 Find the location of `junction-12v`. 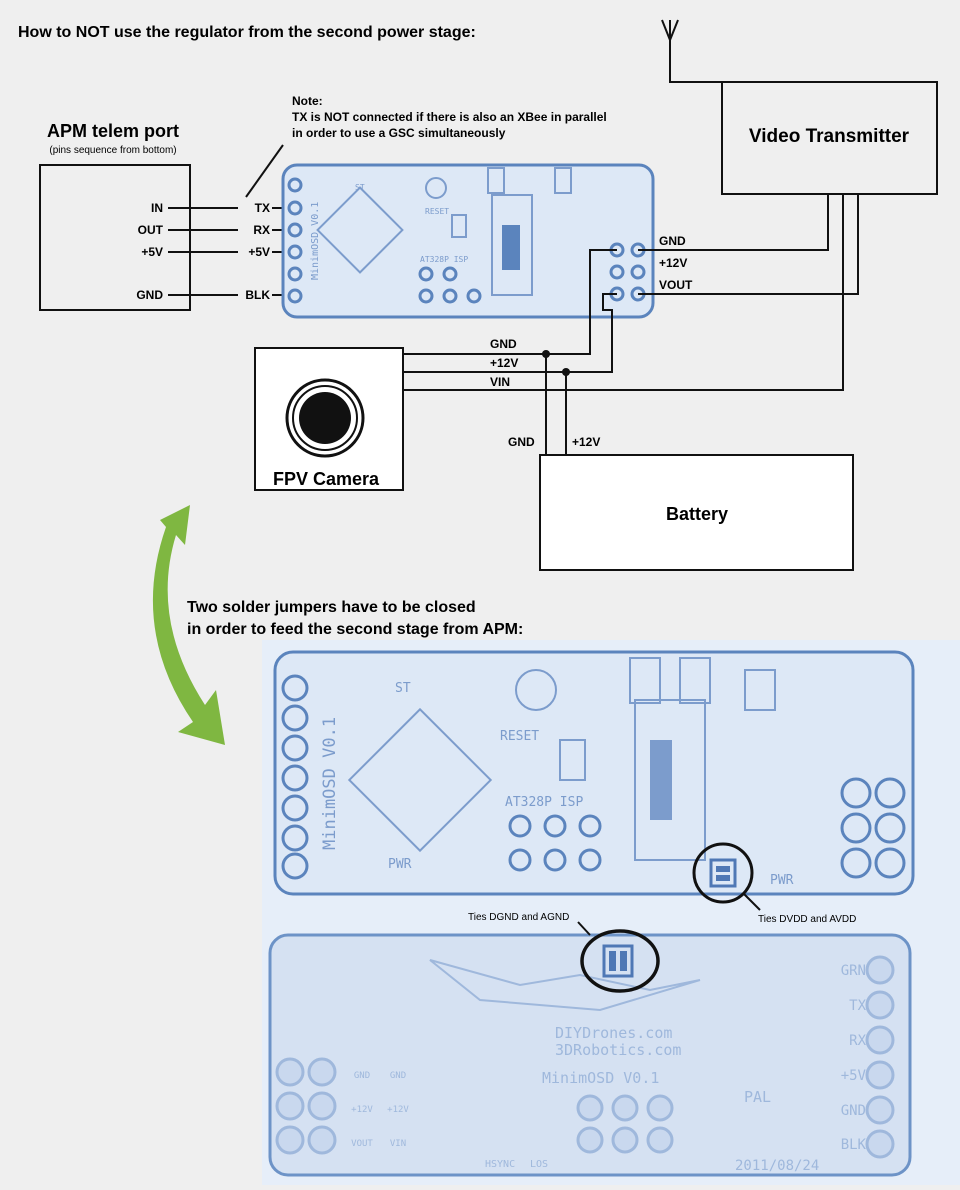

junction-12v is located at coordinates (566, 372).